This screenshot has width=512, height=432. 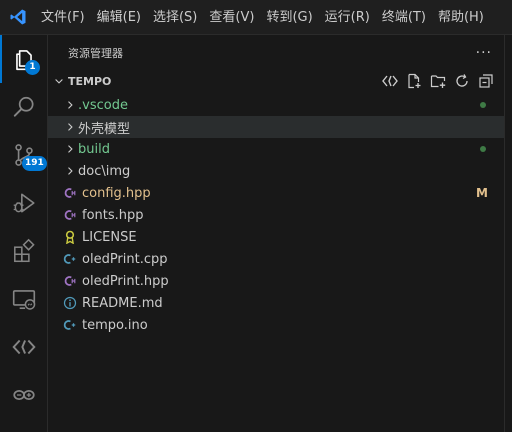 What do you see at coordinates (70, 303) in the screenshot?
I see `info-icon` at bounding box center [70, 303].